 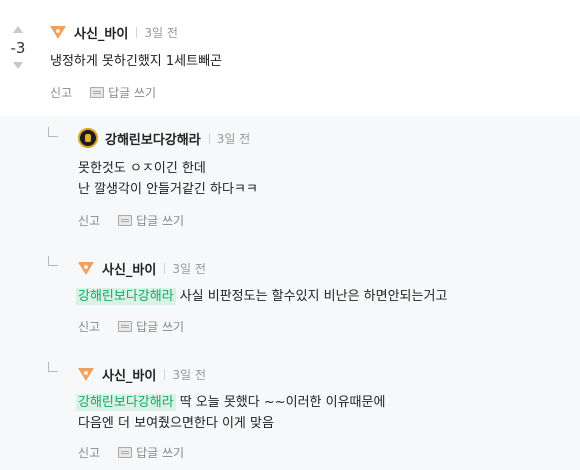 What do you see at coordinates (88, 138) in the screenshot?
I see `round-gold-badge-icon` at bounding box center [88, 138].